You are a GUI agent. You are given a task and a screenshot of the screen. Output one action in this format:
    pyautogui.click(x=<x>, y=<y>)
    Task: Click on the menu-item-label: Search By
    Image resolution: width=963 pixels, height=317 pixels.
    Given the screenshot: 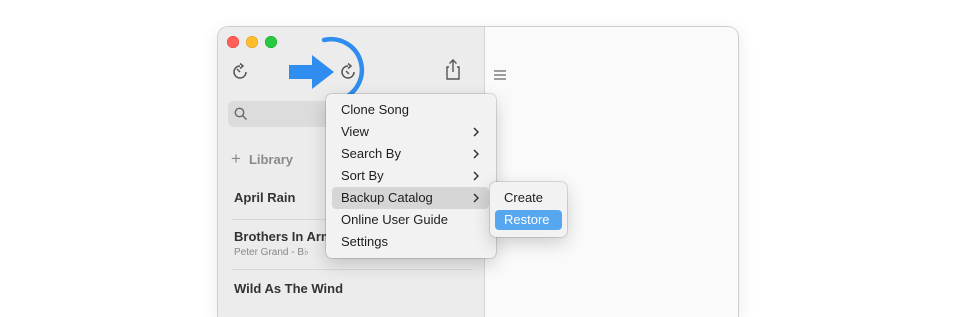 What is the action you would take?
    pyautogui.click(x=371, y=153)
    